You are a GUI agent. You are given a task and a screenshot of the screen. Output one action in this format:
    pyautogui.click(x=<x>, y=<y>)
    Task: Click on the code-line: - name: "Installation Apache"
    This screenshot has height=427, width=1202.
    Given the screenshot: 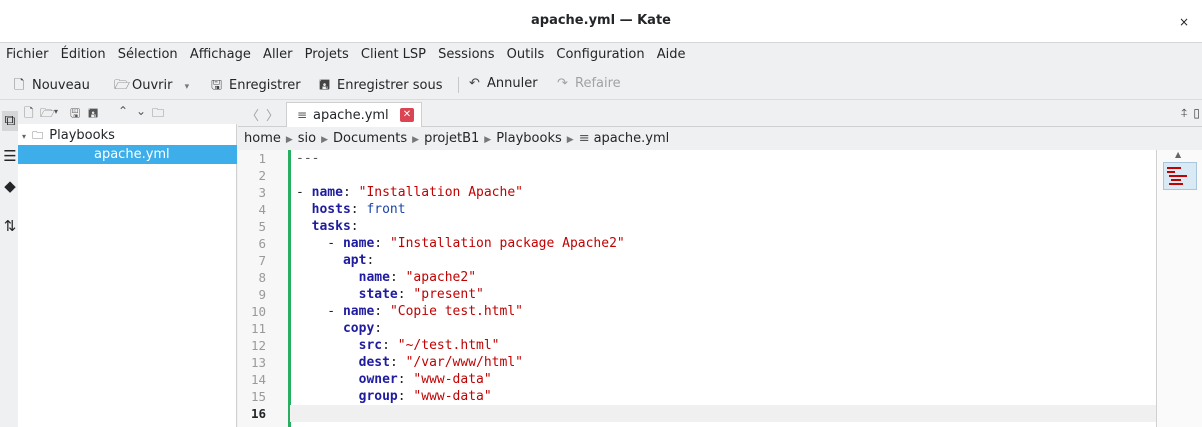 What is the action you would take?
    pyautogui.click(x=409, y=193)
    